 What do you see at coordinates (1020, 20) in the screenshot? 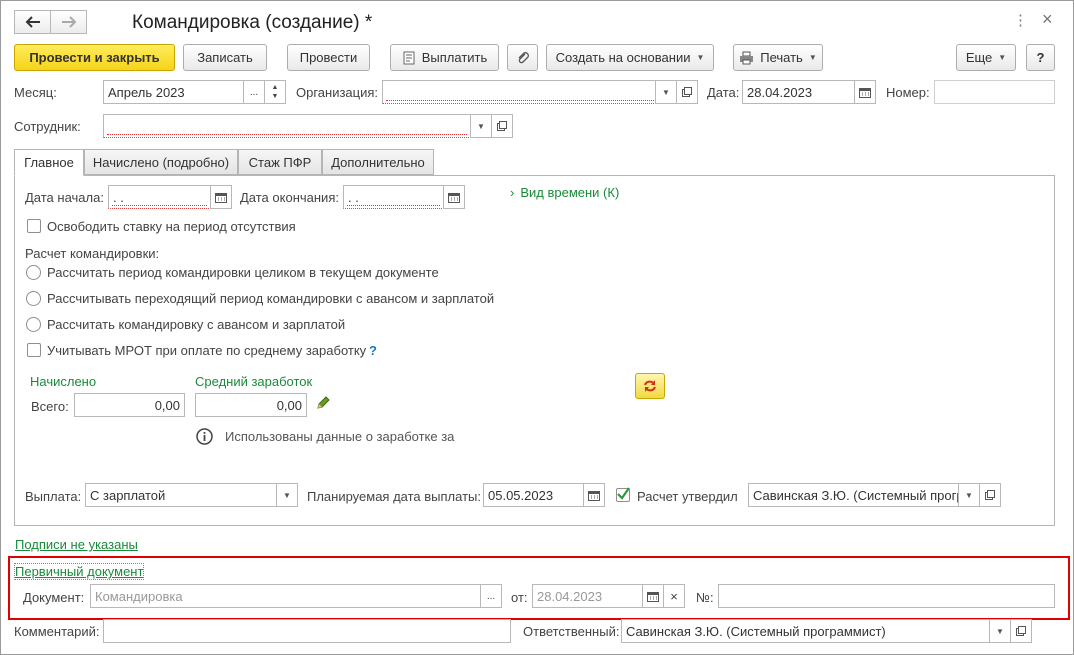
I see `more-icon: ⋮` at bounding box center [1020, 20].